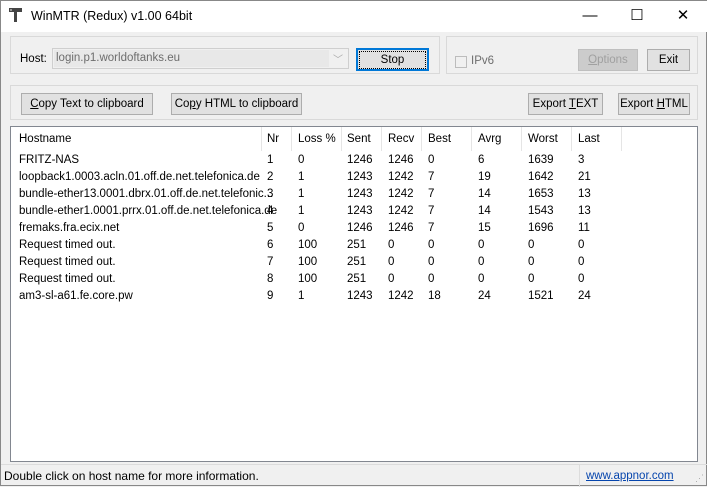  I want to click on table-cell: 19, so click(484, 177).